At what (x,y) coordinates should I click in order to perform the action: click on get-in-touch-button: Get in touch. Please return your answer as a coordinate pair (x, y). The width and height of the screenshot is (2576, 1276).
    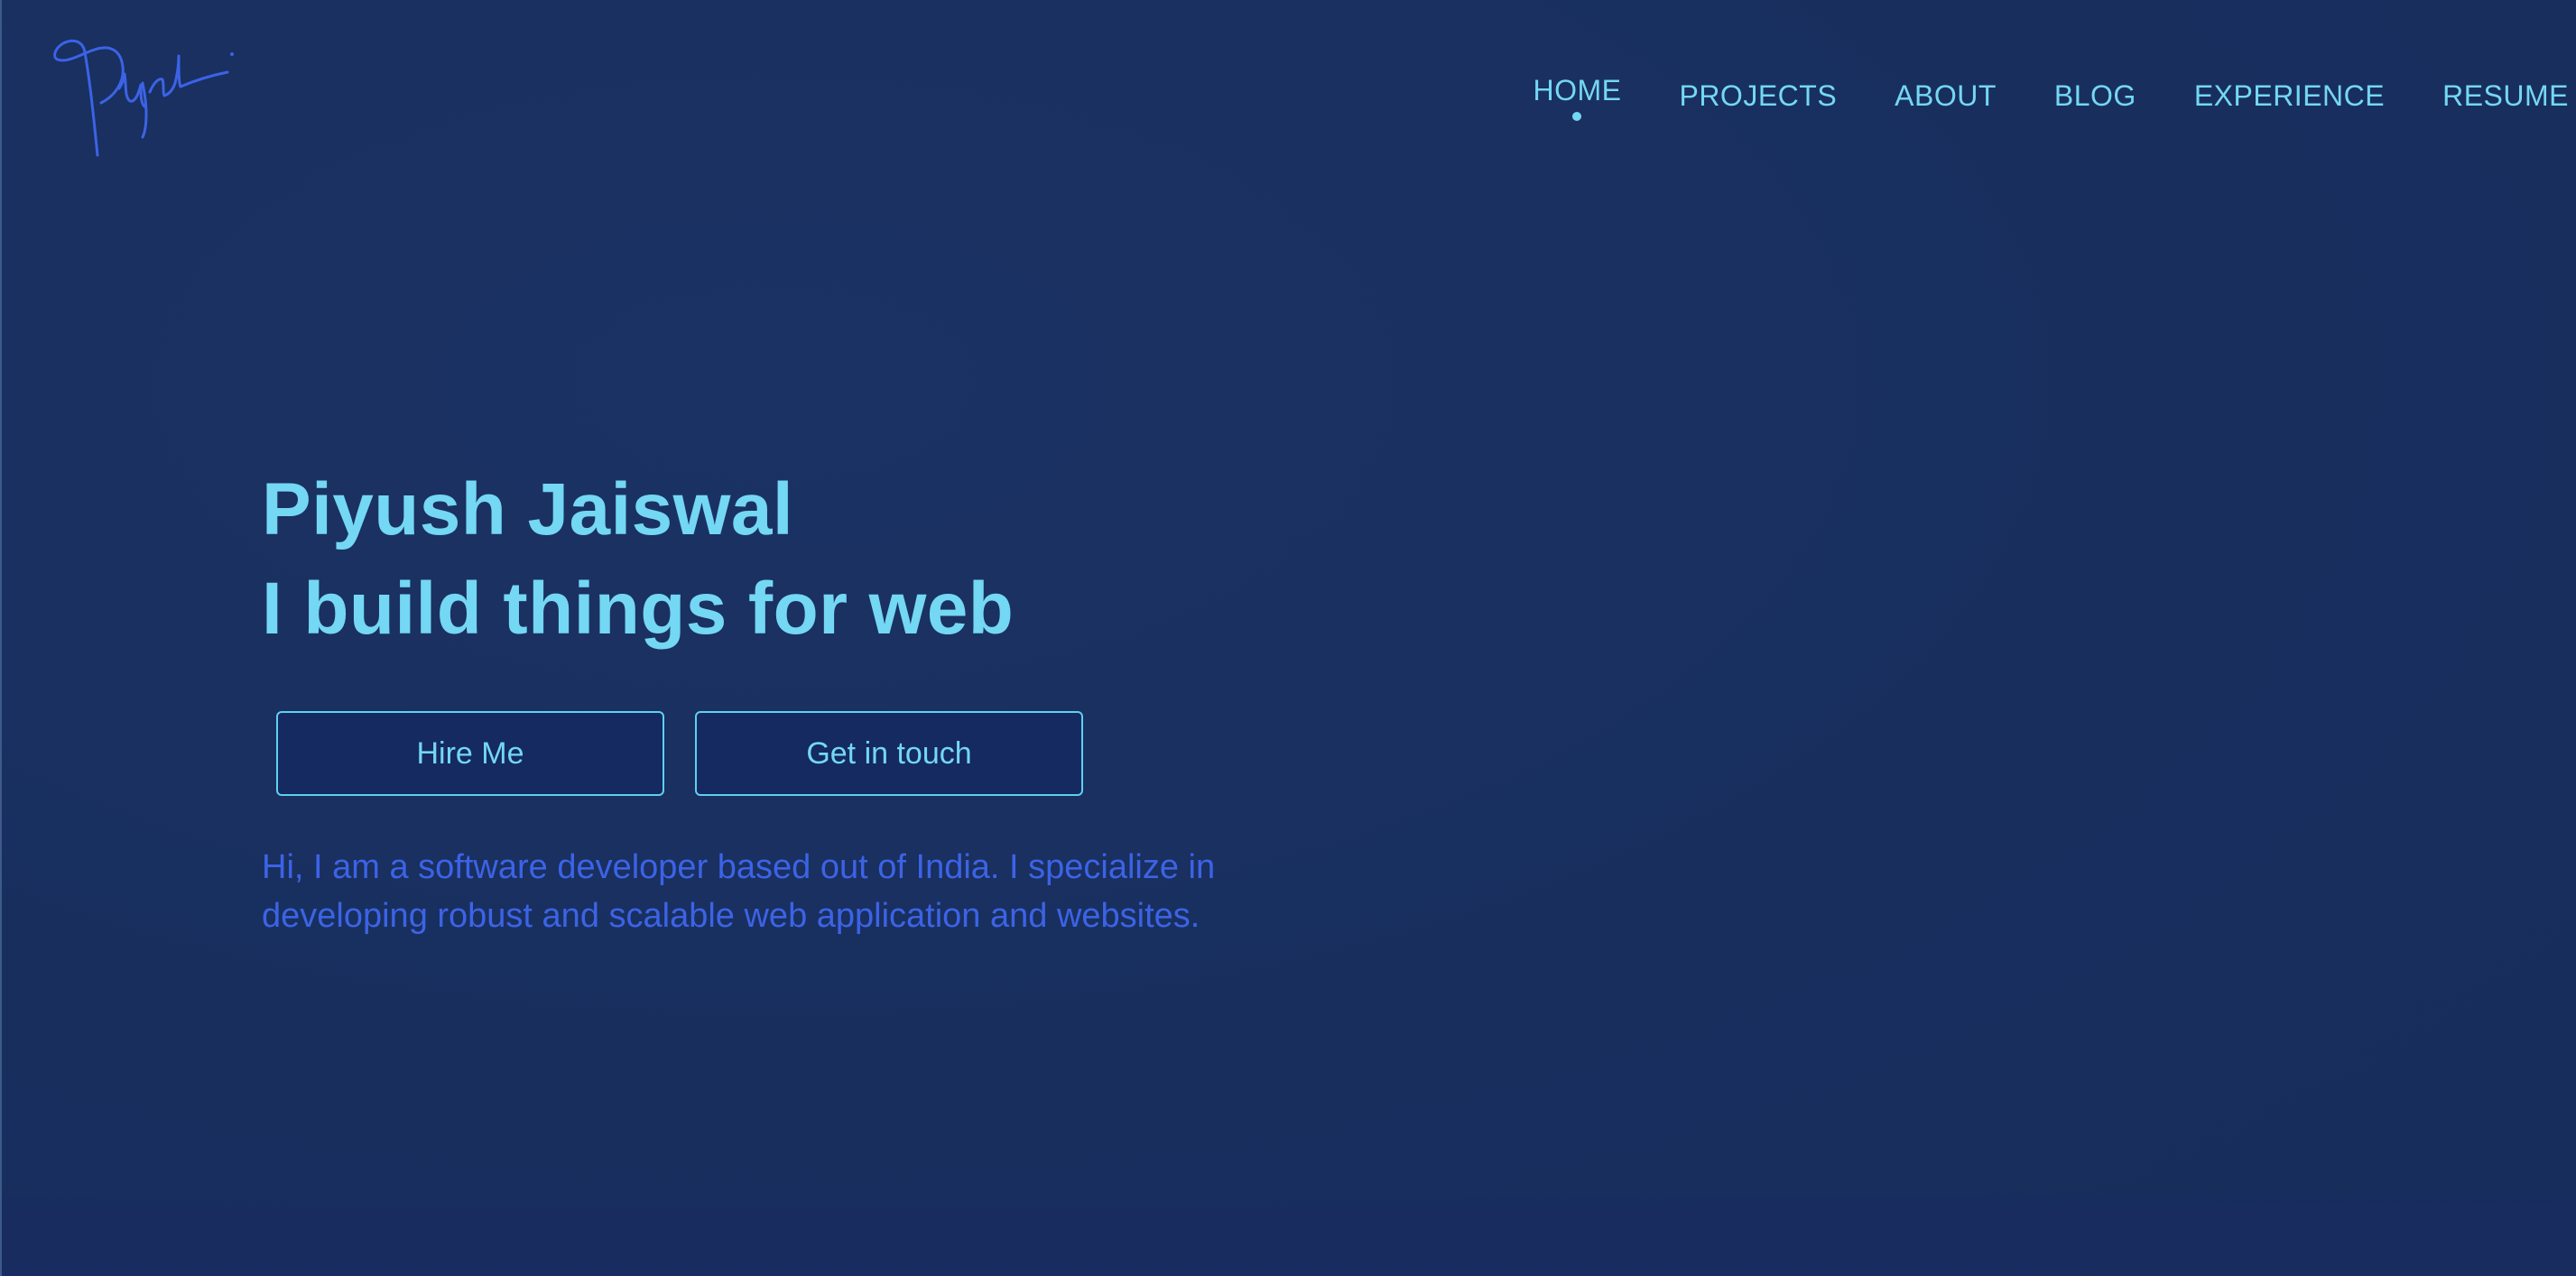
    Looking at the image, I should click on (889, 753).